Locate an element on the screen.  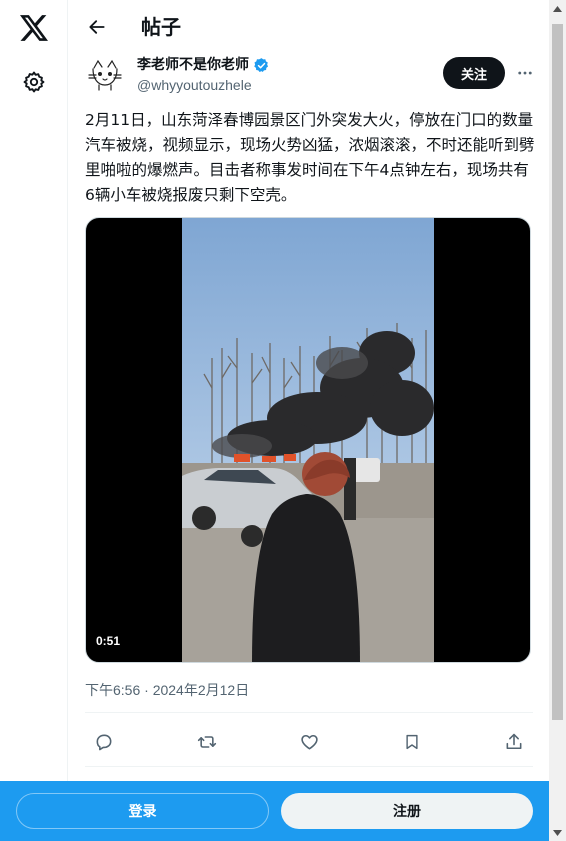
arrow-left-icon is located at coordinates (97, 27).